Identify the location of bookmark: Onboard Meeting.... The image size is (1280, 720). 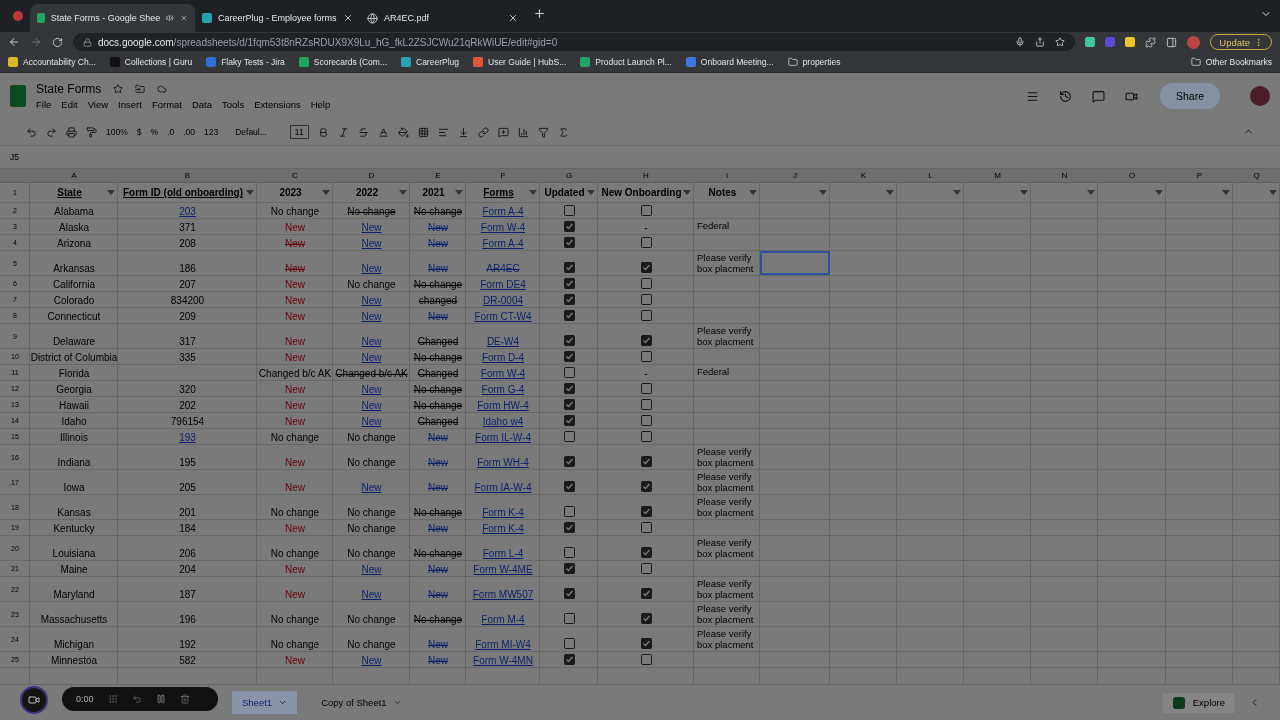
(729, 62).